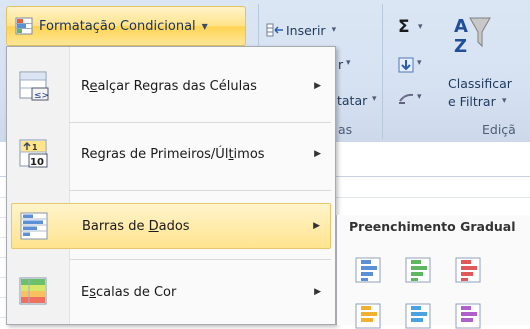 This screenshot has height=329, width=530. What do you see at coordinates (468, 270) in the screenshot?
I see `red-data-bar-icon` at bounding box center [468, 270].